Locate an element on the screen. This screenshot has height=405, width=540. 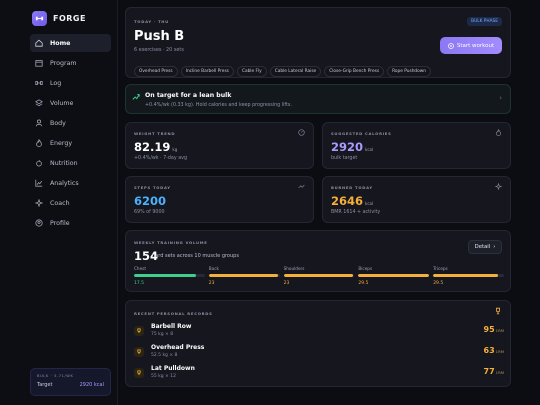
scale-icon is located at coordinates (301, 132).